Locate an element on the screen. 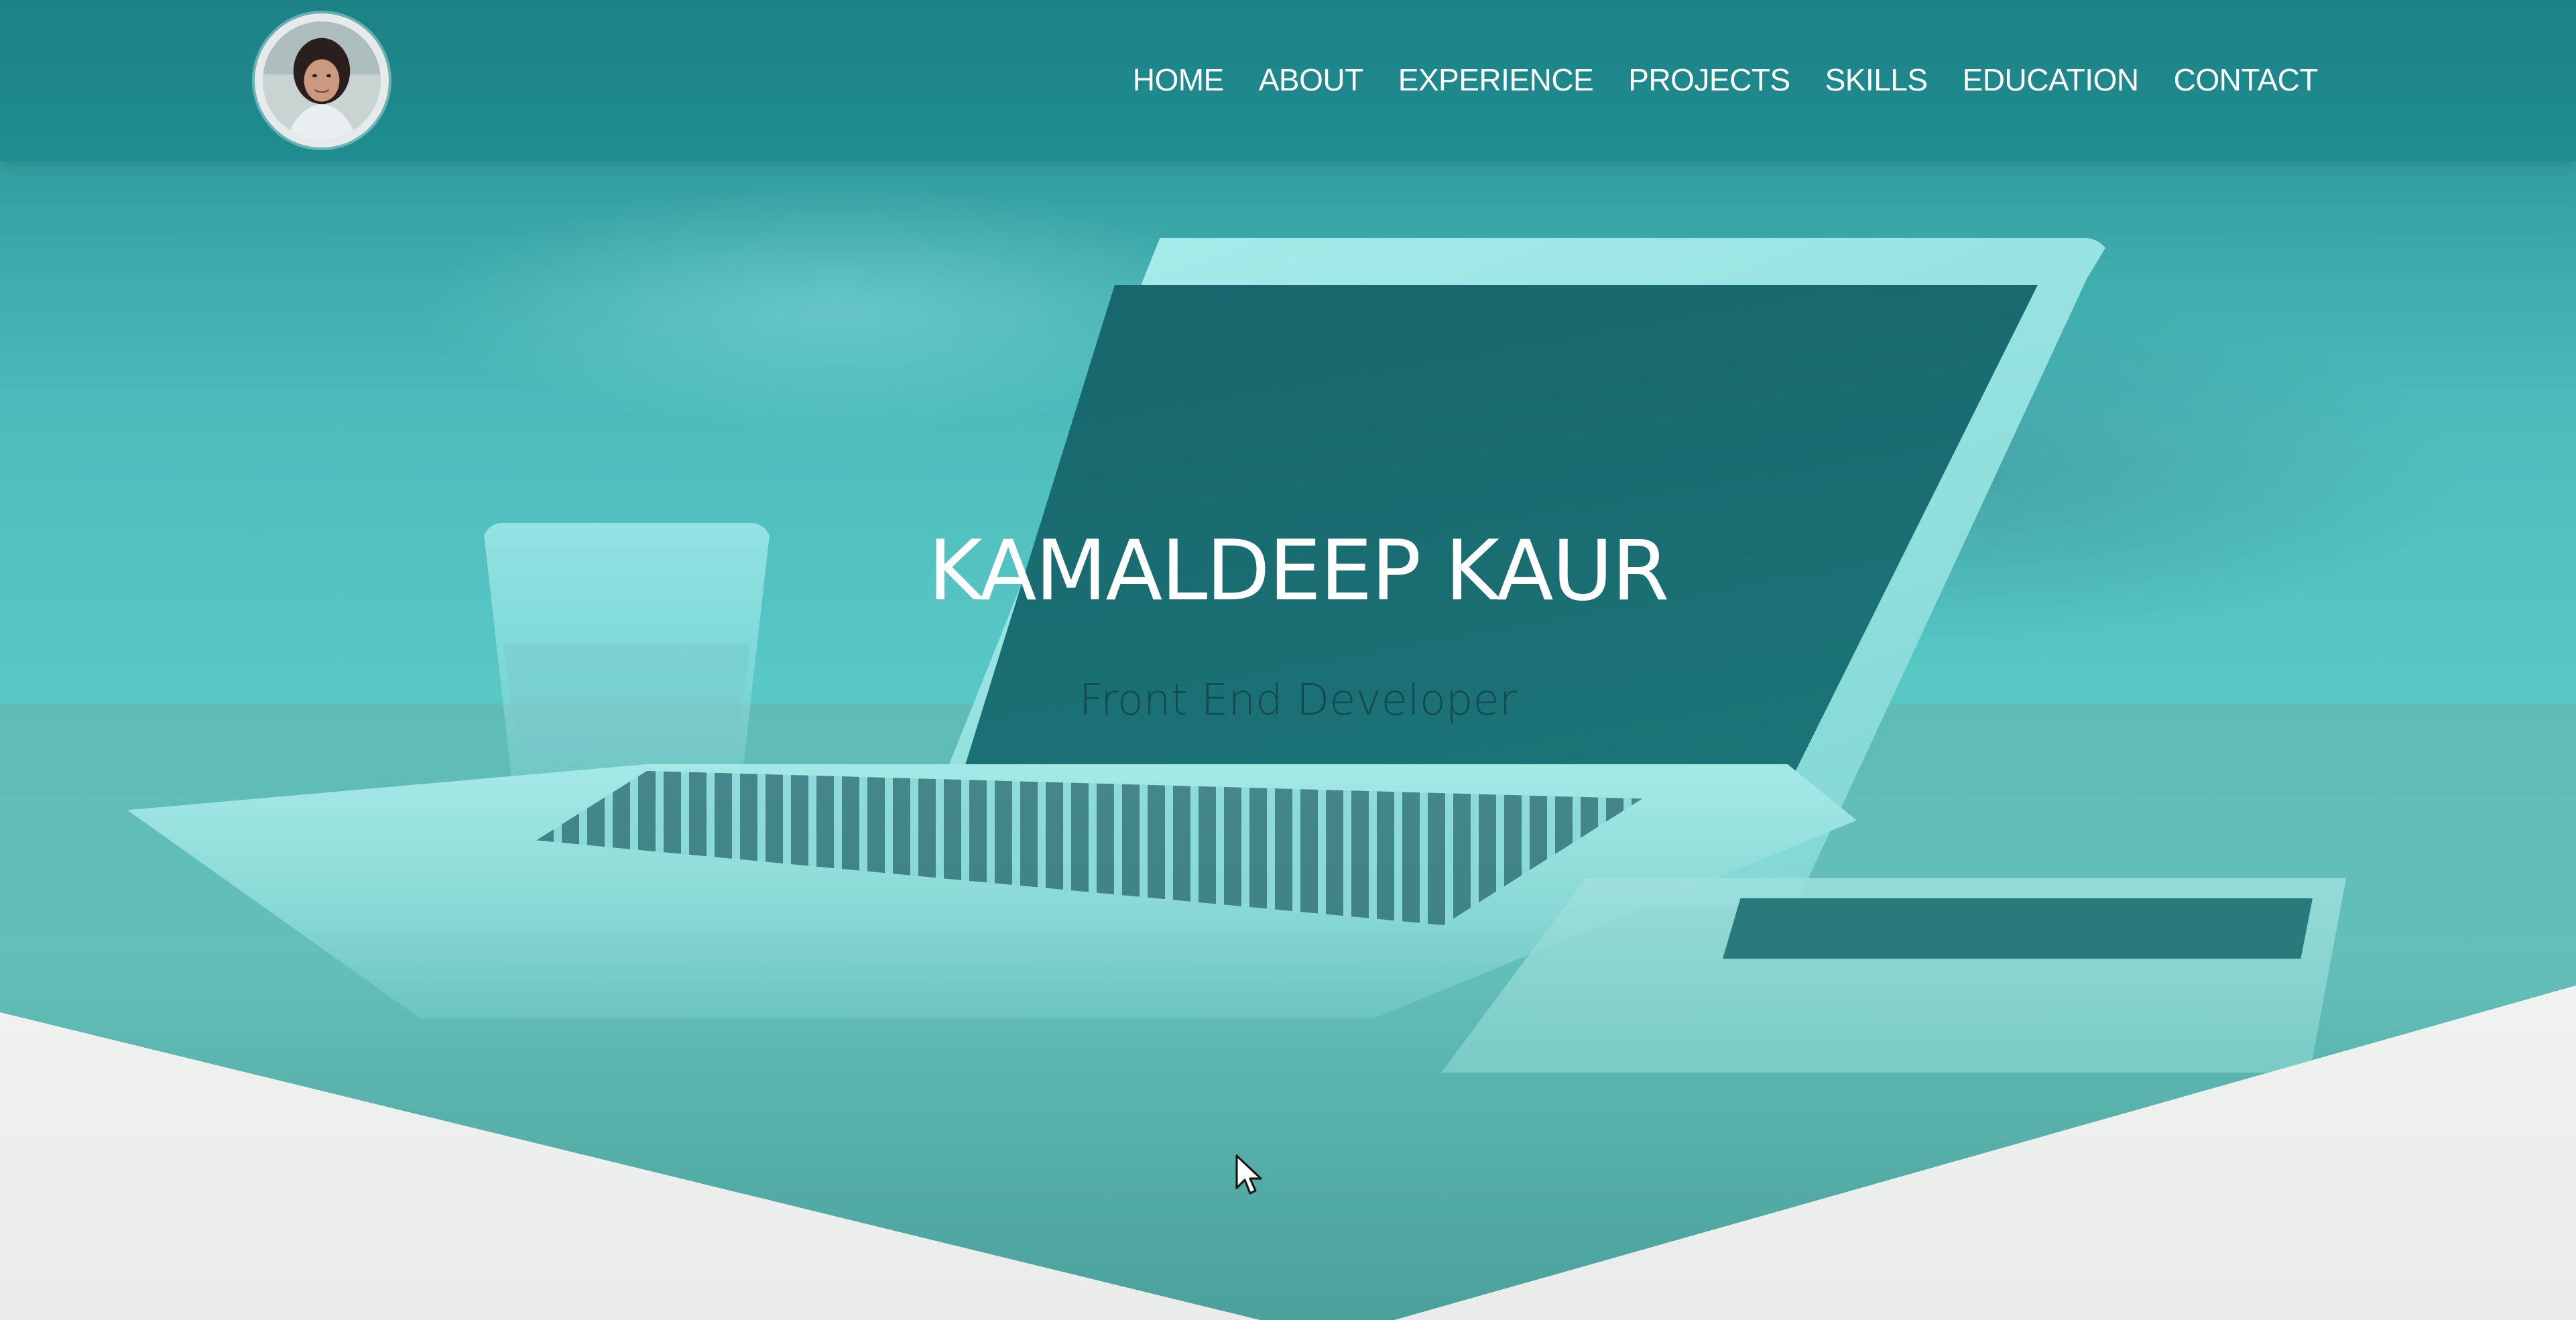  mouse-pointer-icon is located at coordinates (1248, 1174).